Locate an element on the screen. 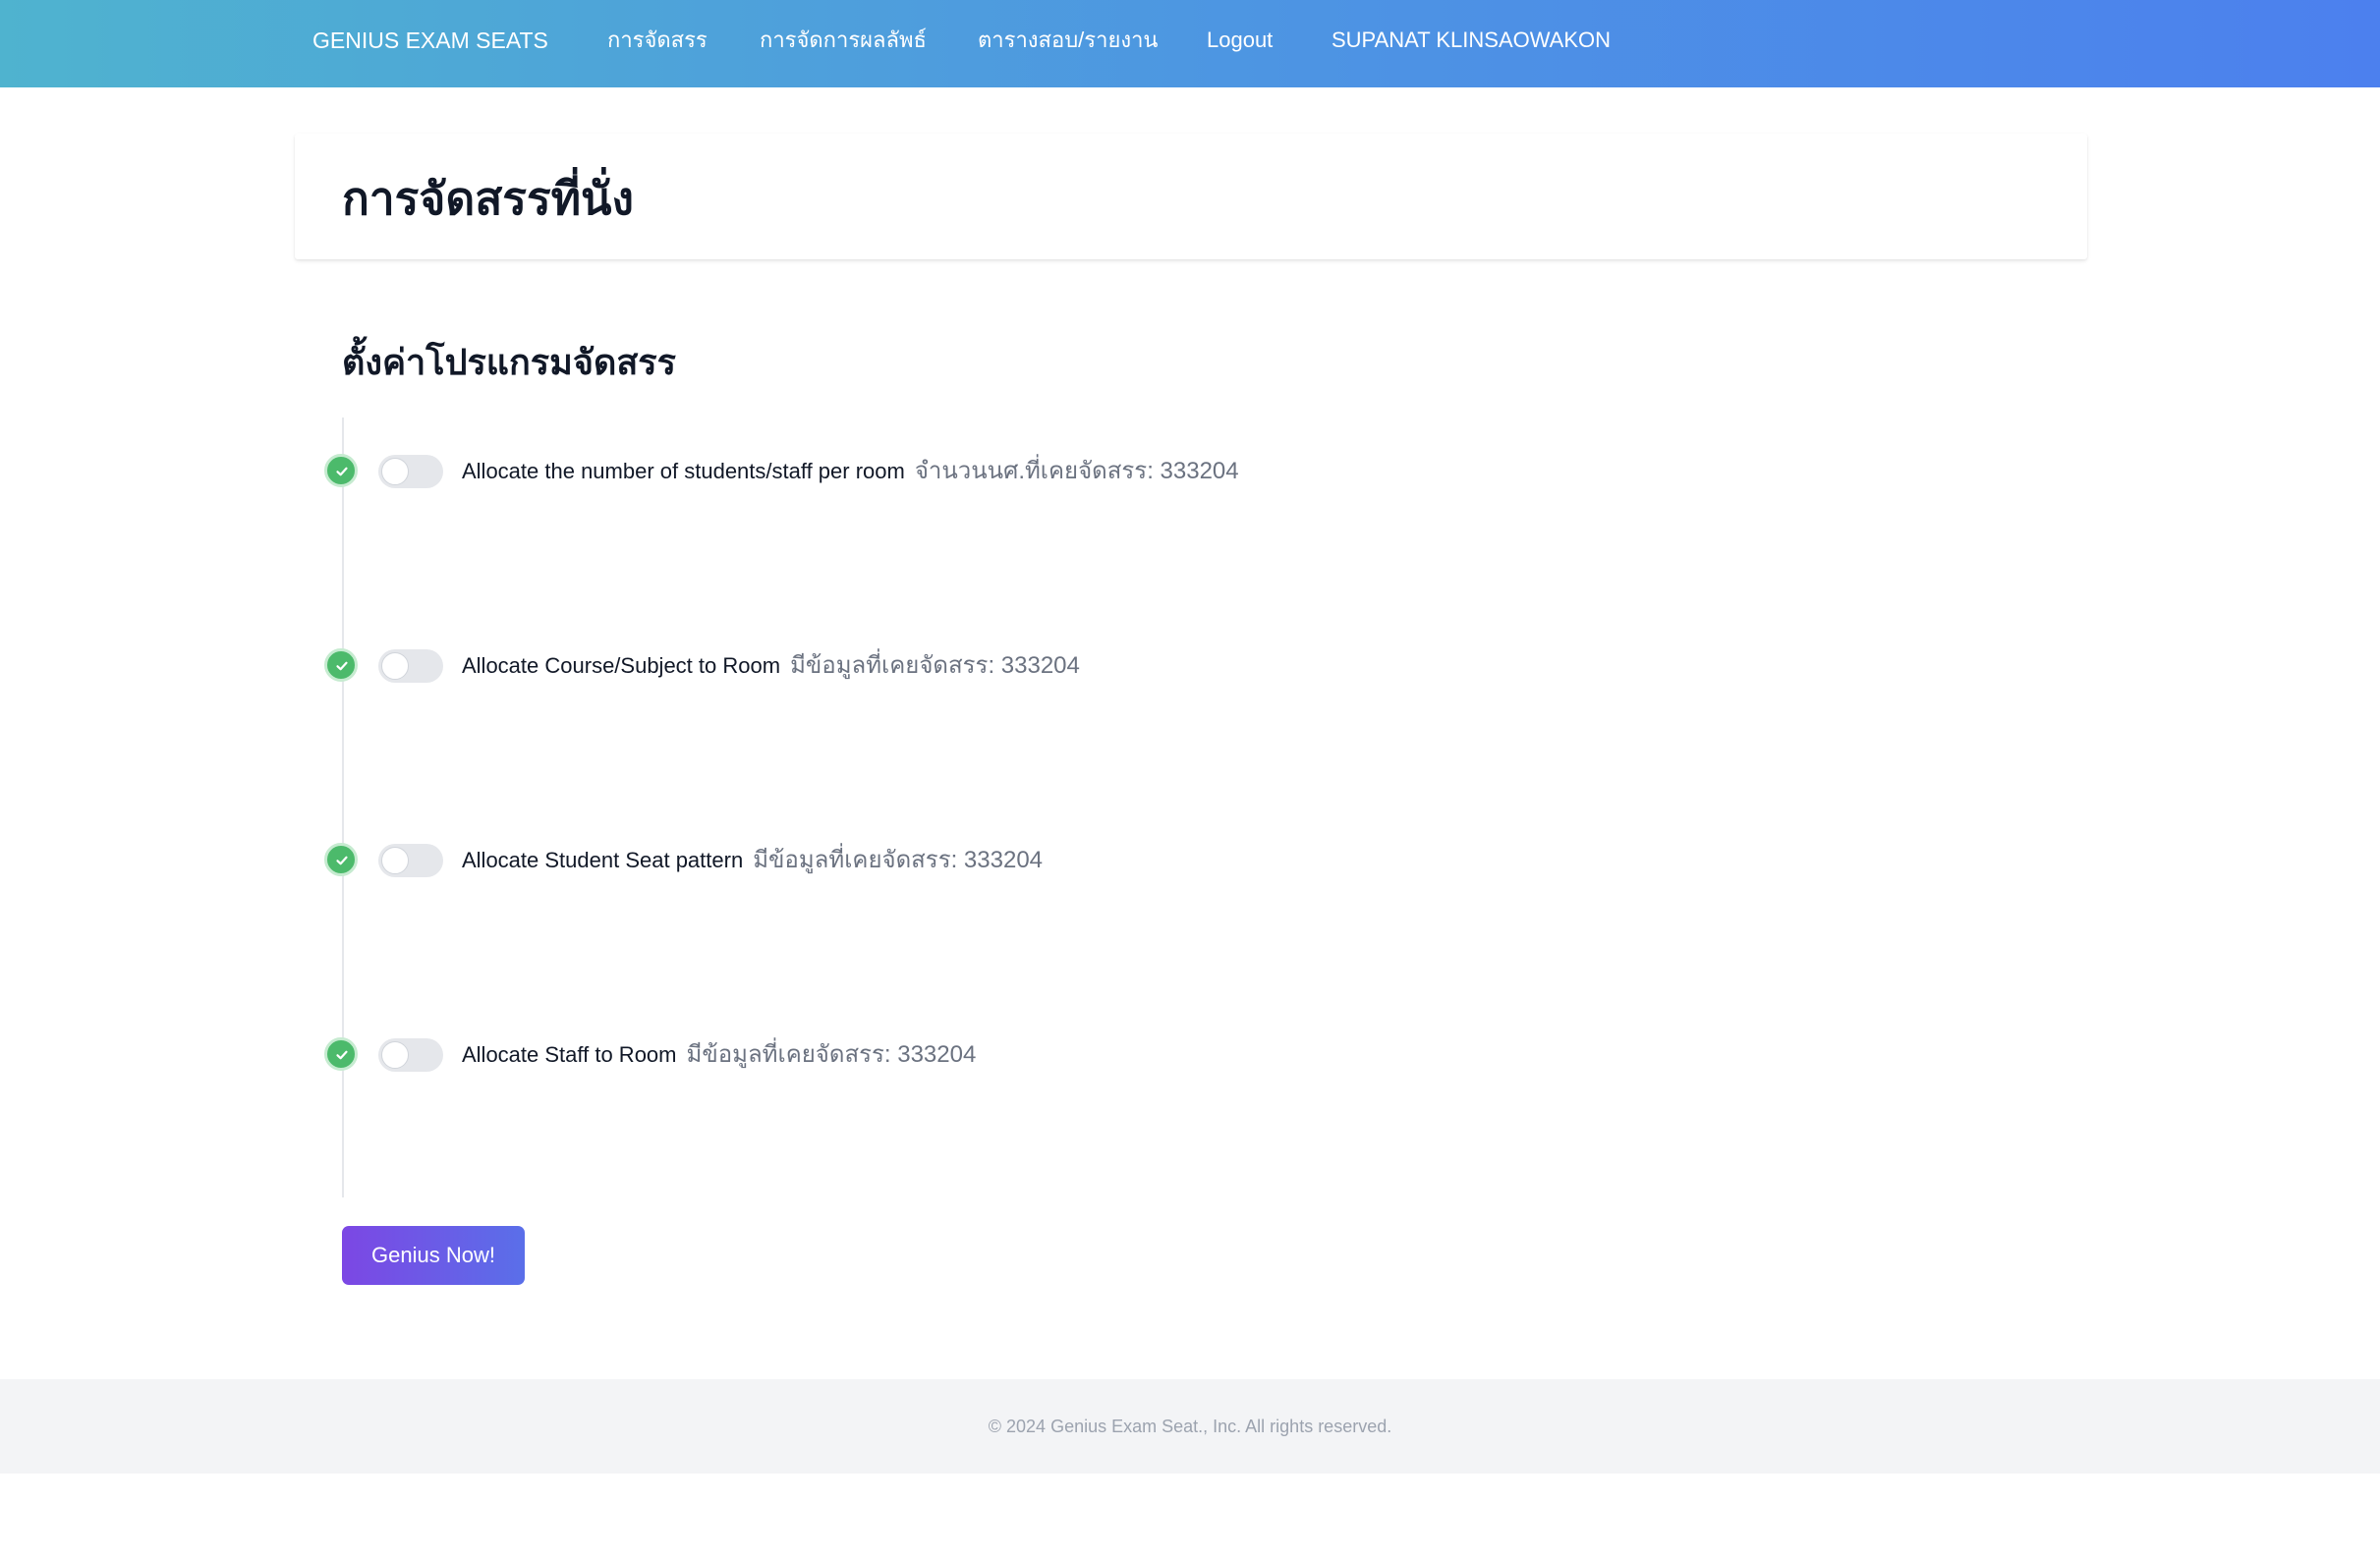 The image size is (2380, 1558). genius-now-button: Genius Now! is located at coordinates (433, 1255).